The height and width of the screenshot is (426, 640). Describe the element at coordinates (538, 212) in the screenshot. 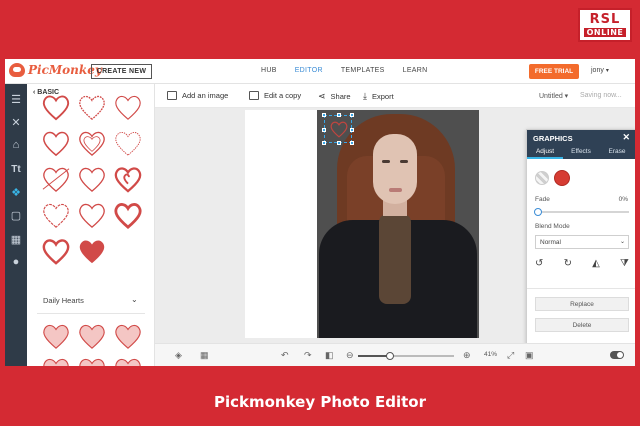

I see `fade-slider-handle` at that location.